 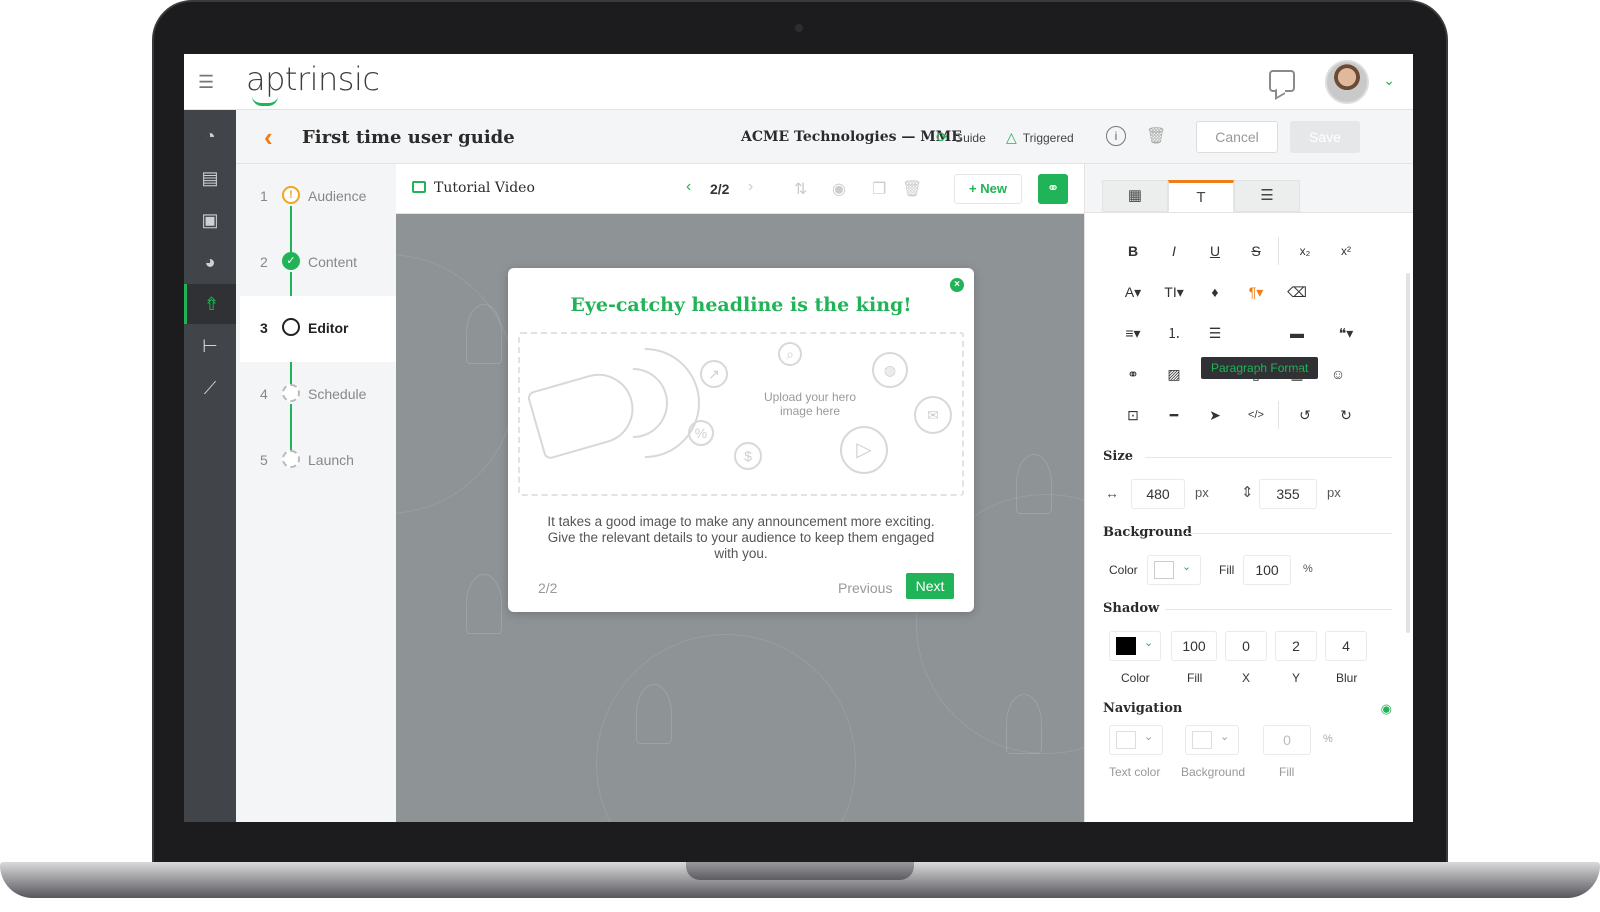 I want to click on cursor-icon: ➤, so click(x=1215, y=415).